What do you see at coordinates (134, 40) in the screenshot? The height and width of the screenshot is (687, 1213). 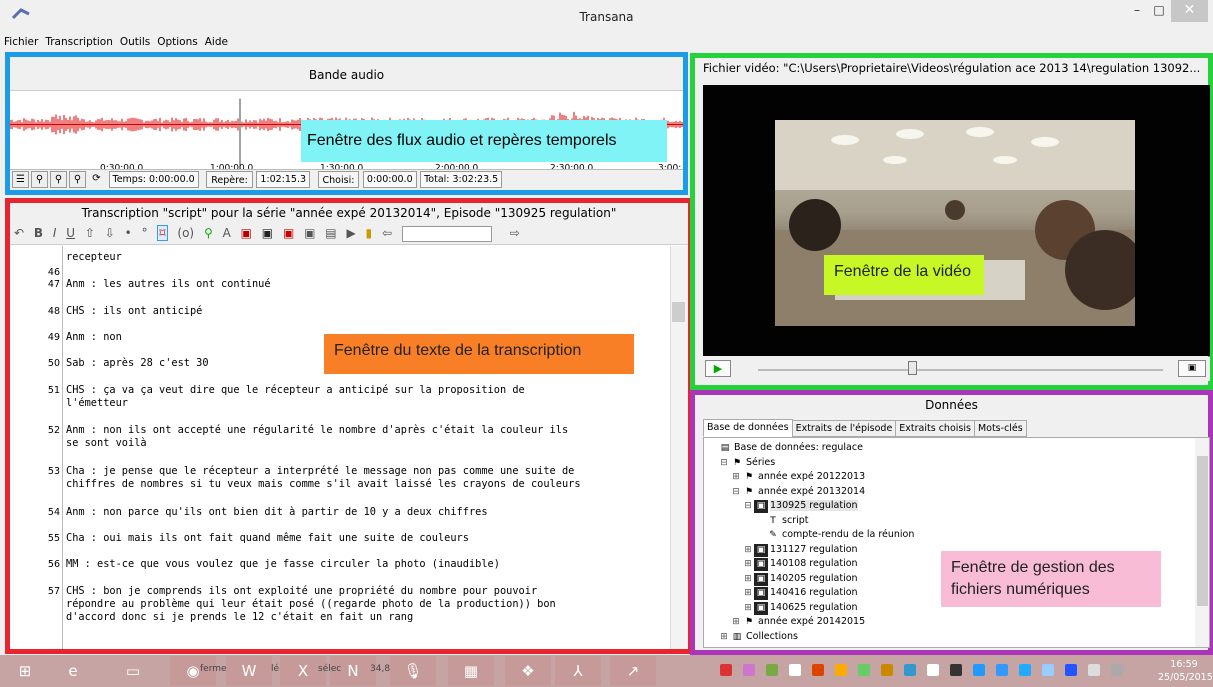 I see `menu-outils: Outils` at bounding box center [134, 40].